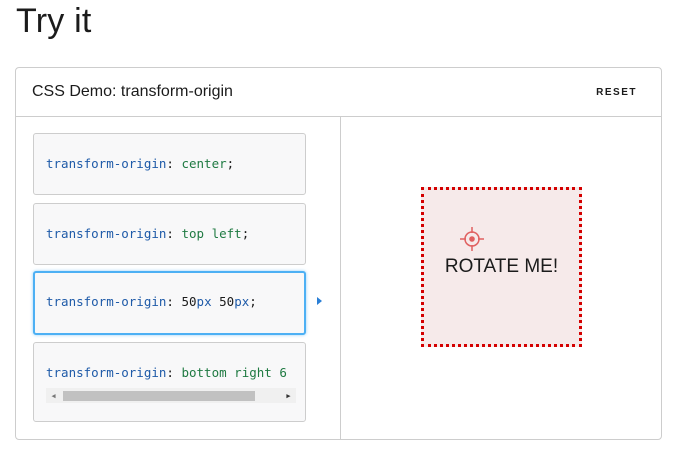  Describe the element at coordinates (204, 163) in the screenshot. I see `css-value: center` at that location.